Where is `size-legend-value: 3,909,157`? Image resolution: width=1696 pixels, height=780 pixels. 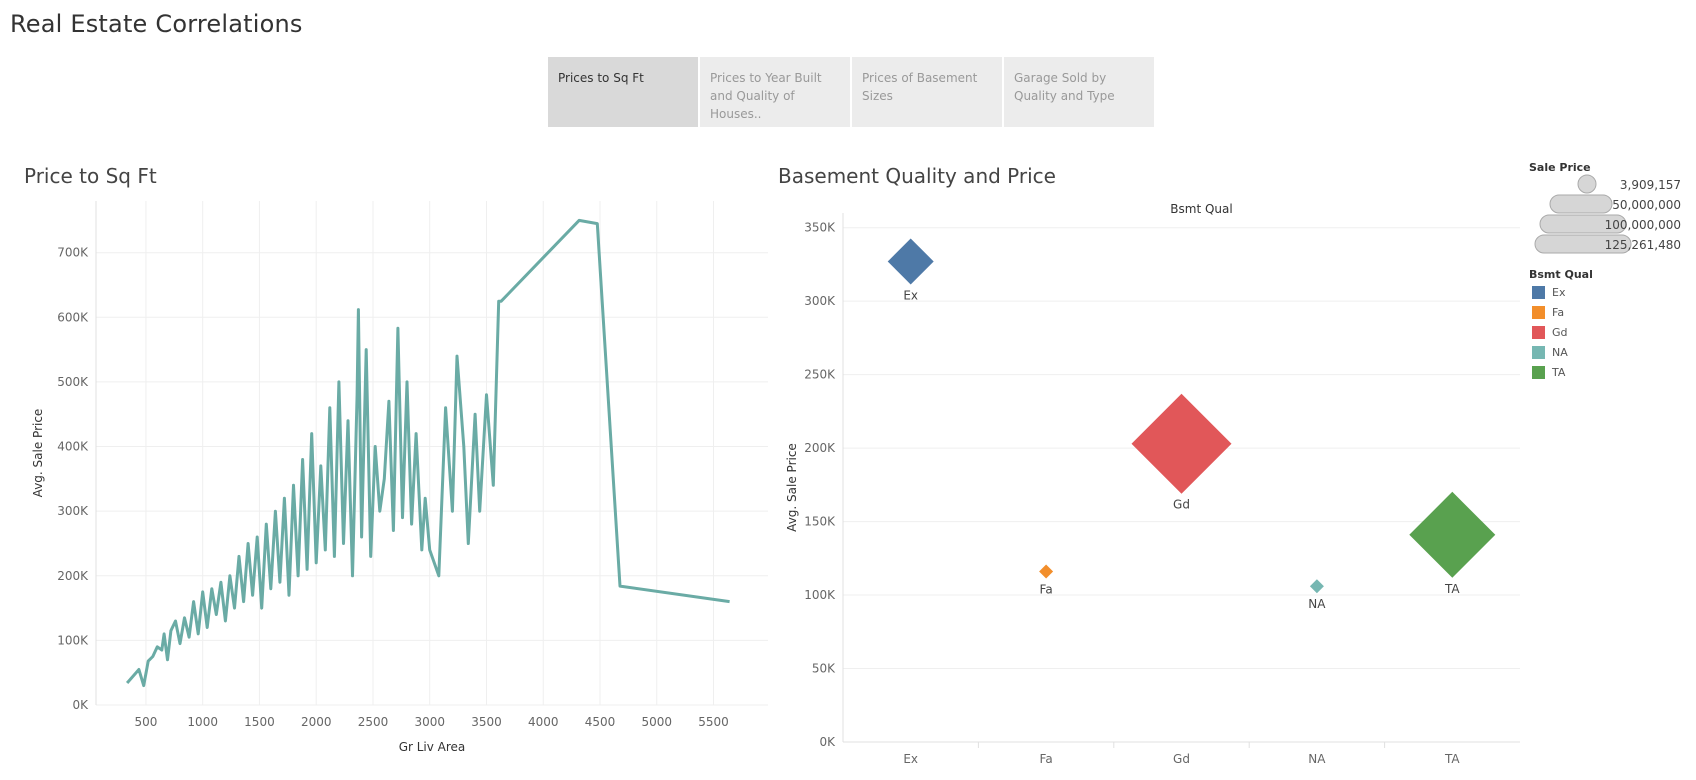
size-legend-value: 3,909,157 is located at coordinates (1650, 185).